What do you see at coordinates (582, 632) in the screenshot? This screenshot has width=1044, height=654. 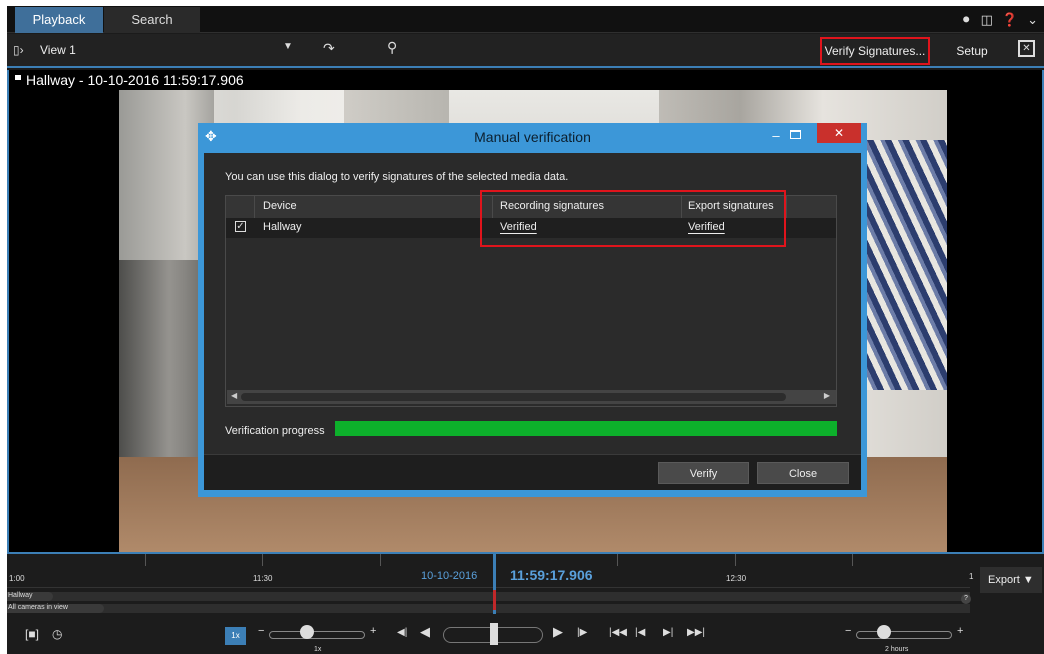 I see `step-forward-icon: |▶` at bounding box center [582, 632].